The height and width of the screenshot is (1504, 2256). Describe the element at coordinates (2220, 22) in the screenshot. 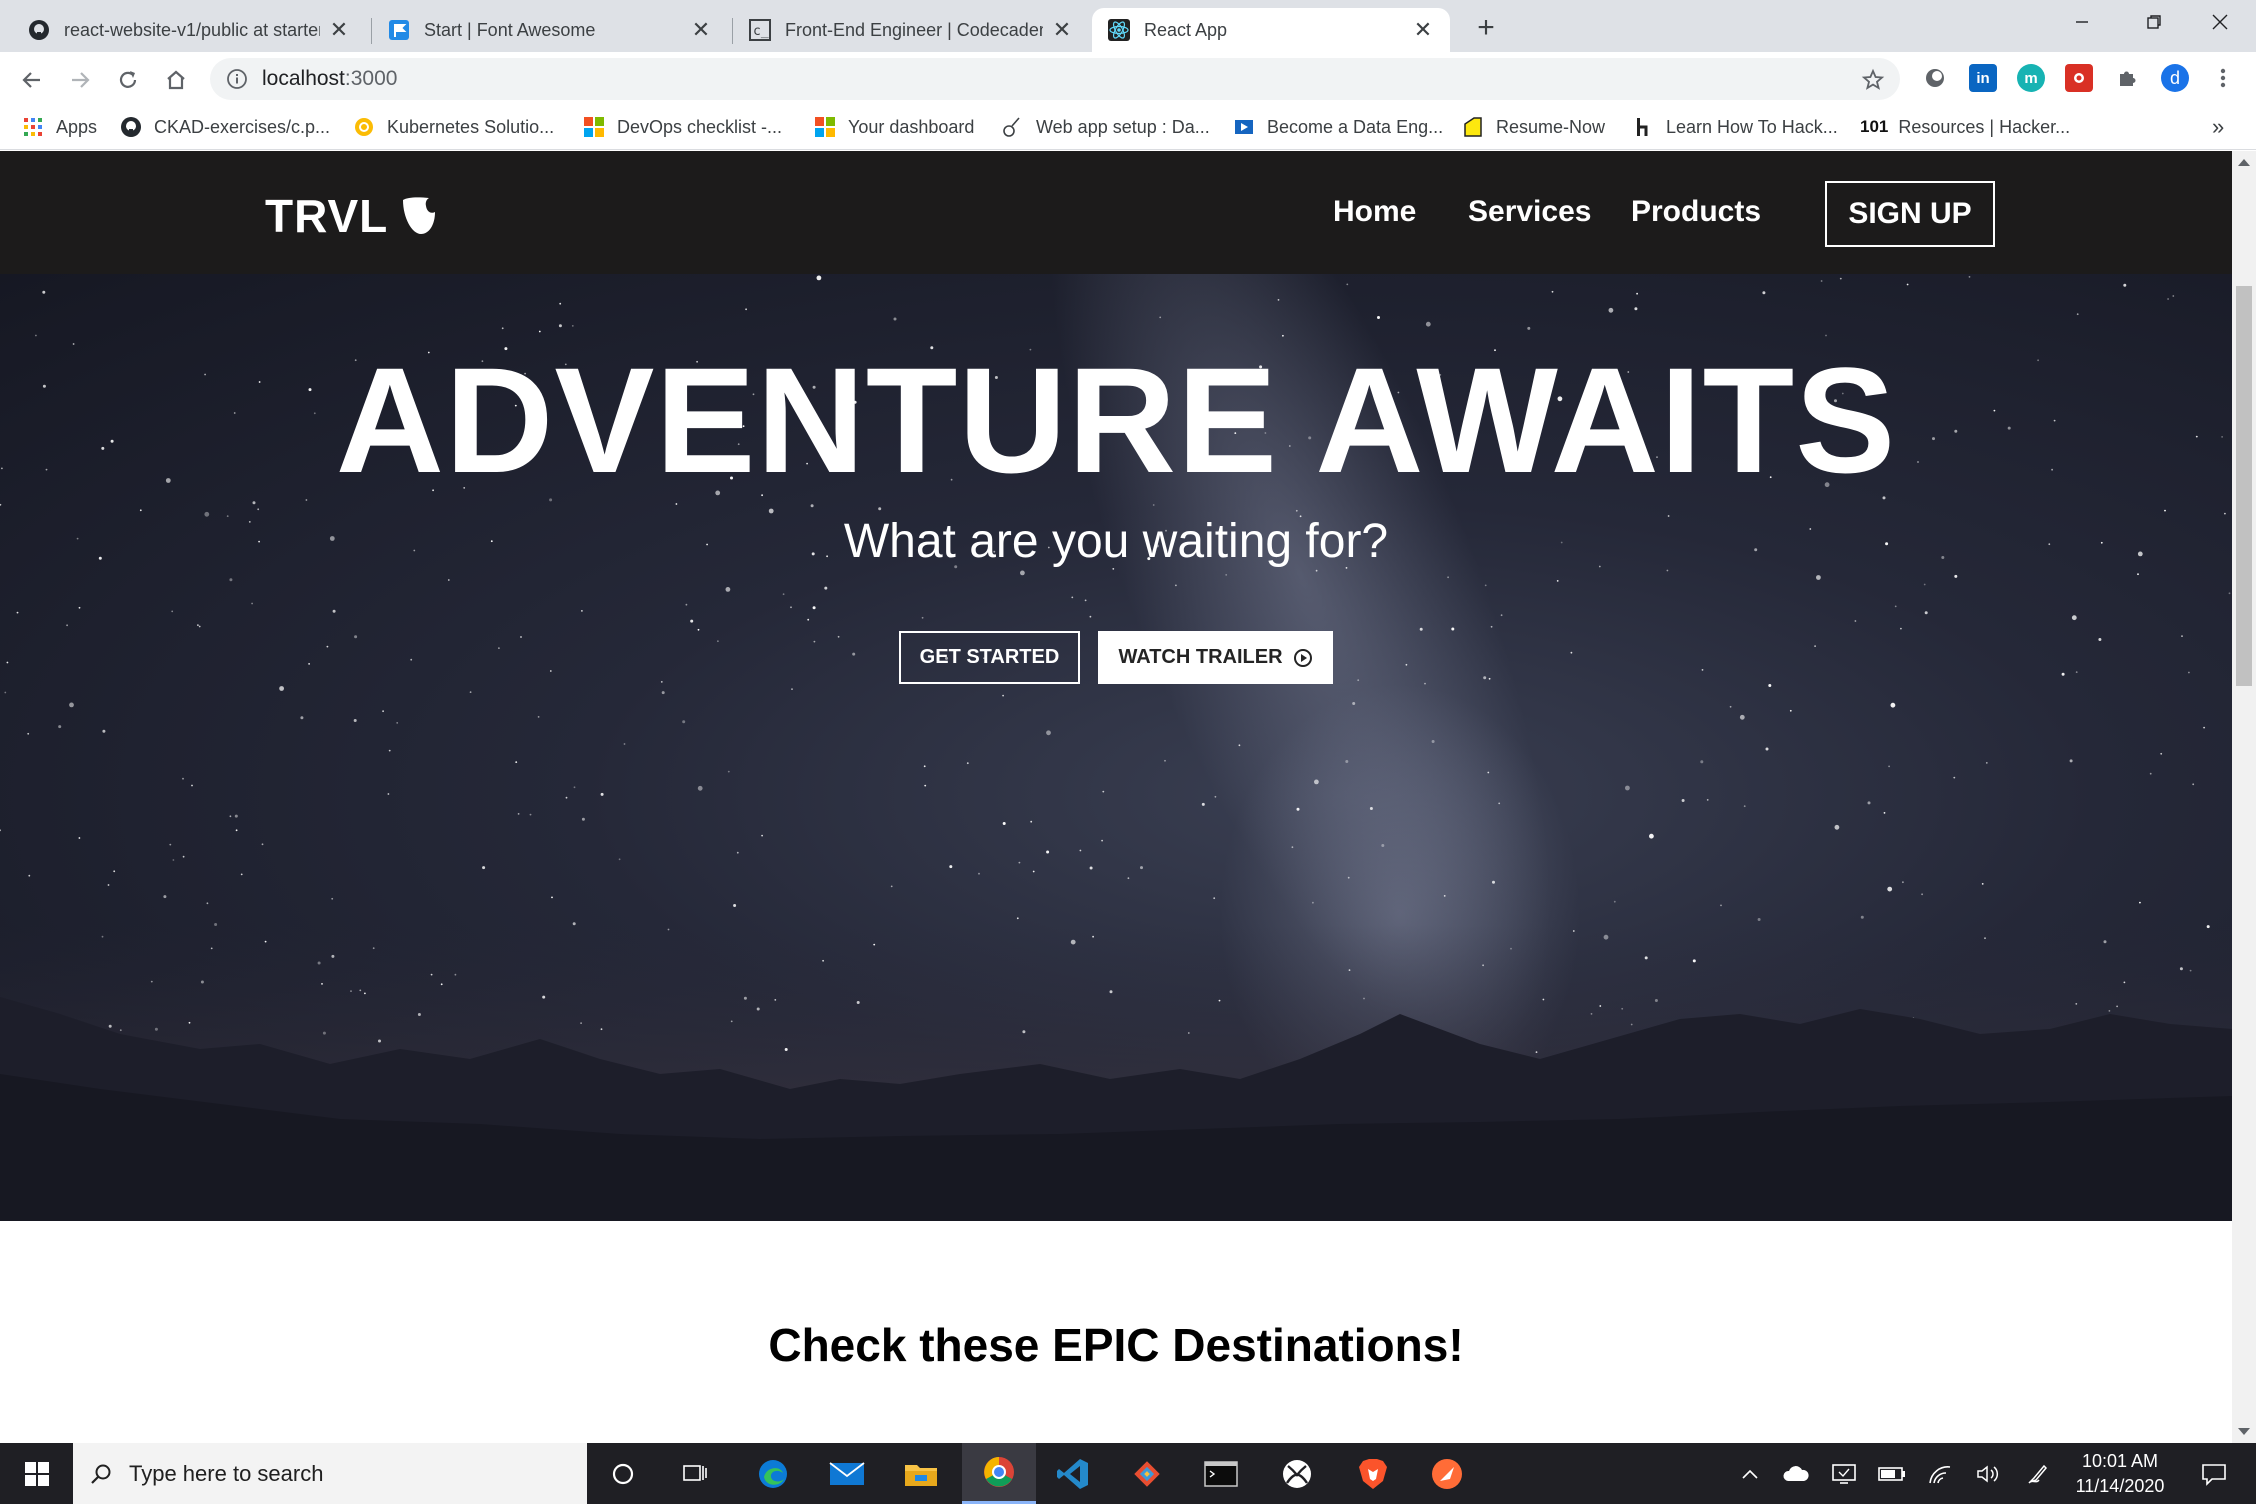

I see `window-close-button` at that location.